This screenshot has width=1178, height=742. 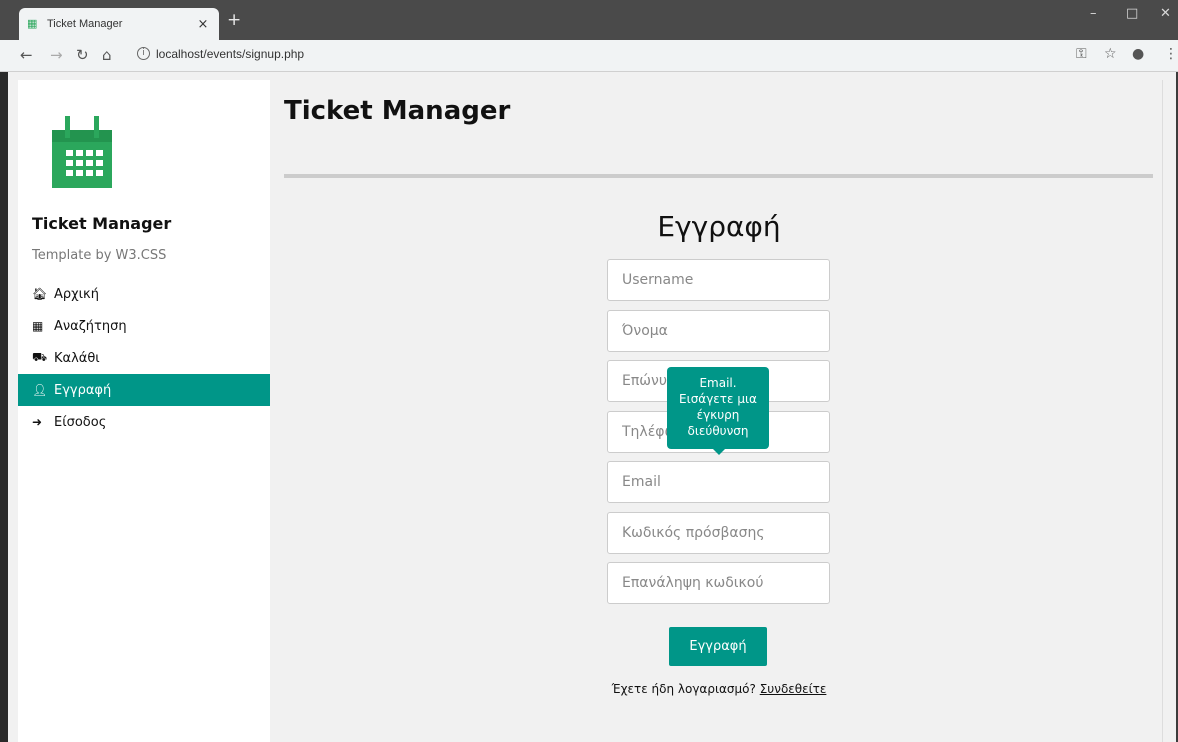 What do you see at coordinates (718, 331) in the screenshot?
I see `first-name-input` at bounding box center [718, 331].